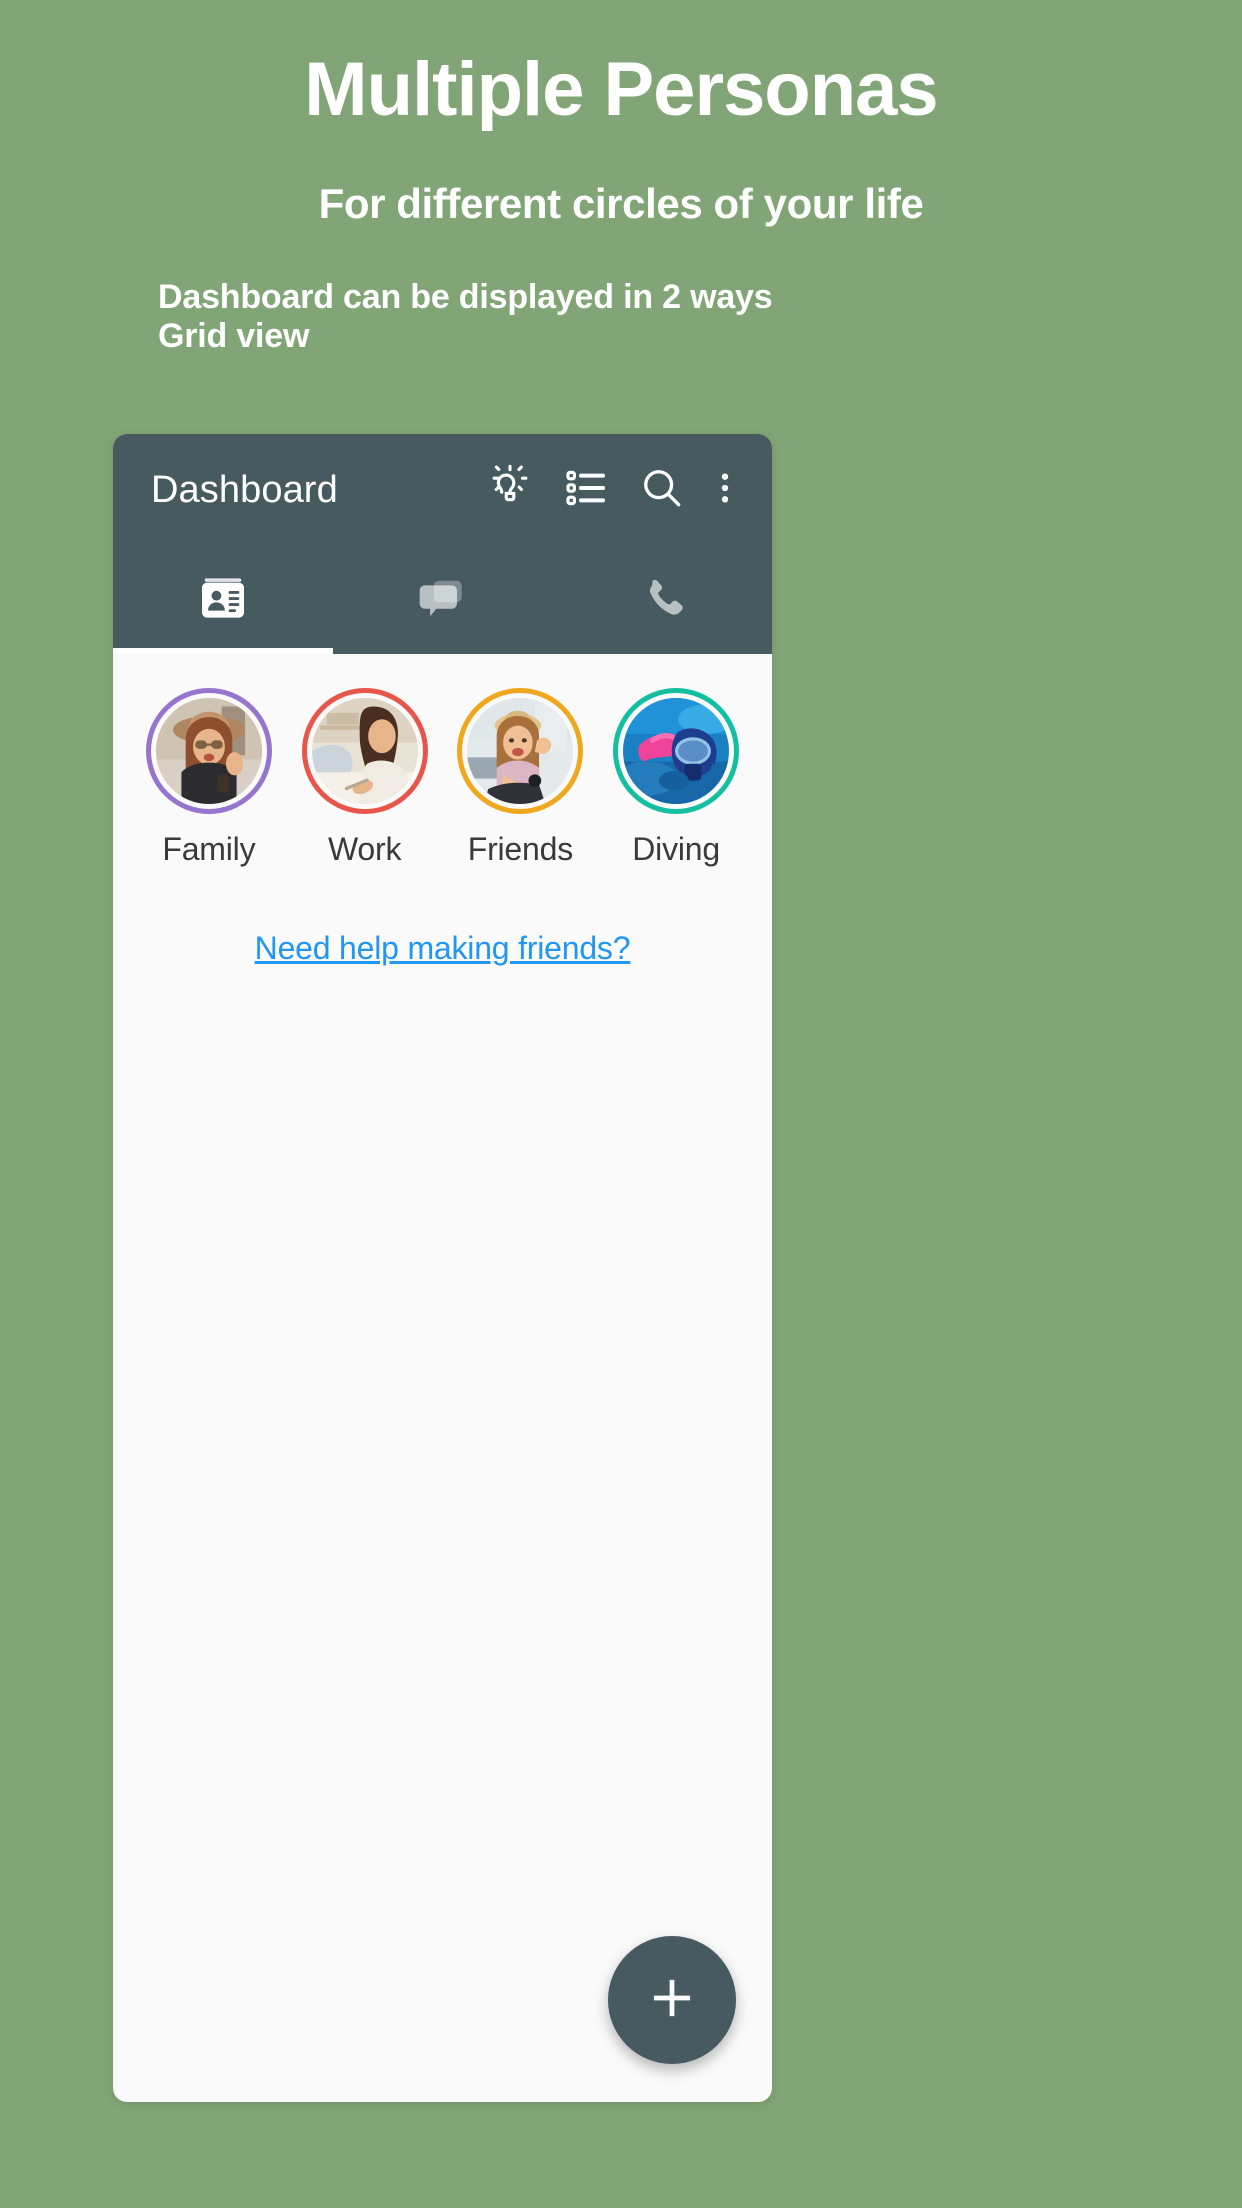  Describe the element at coordinates (364, 849) in the screenshot. I see `persona-label: Work` at that location.